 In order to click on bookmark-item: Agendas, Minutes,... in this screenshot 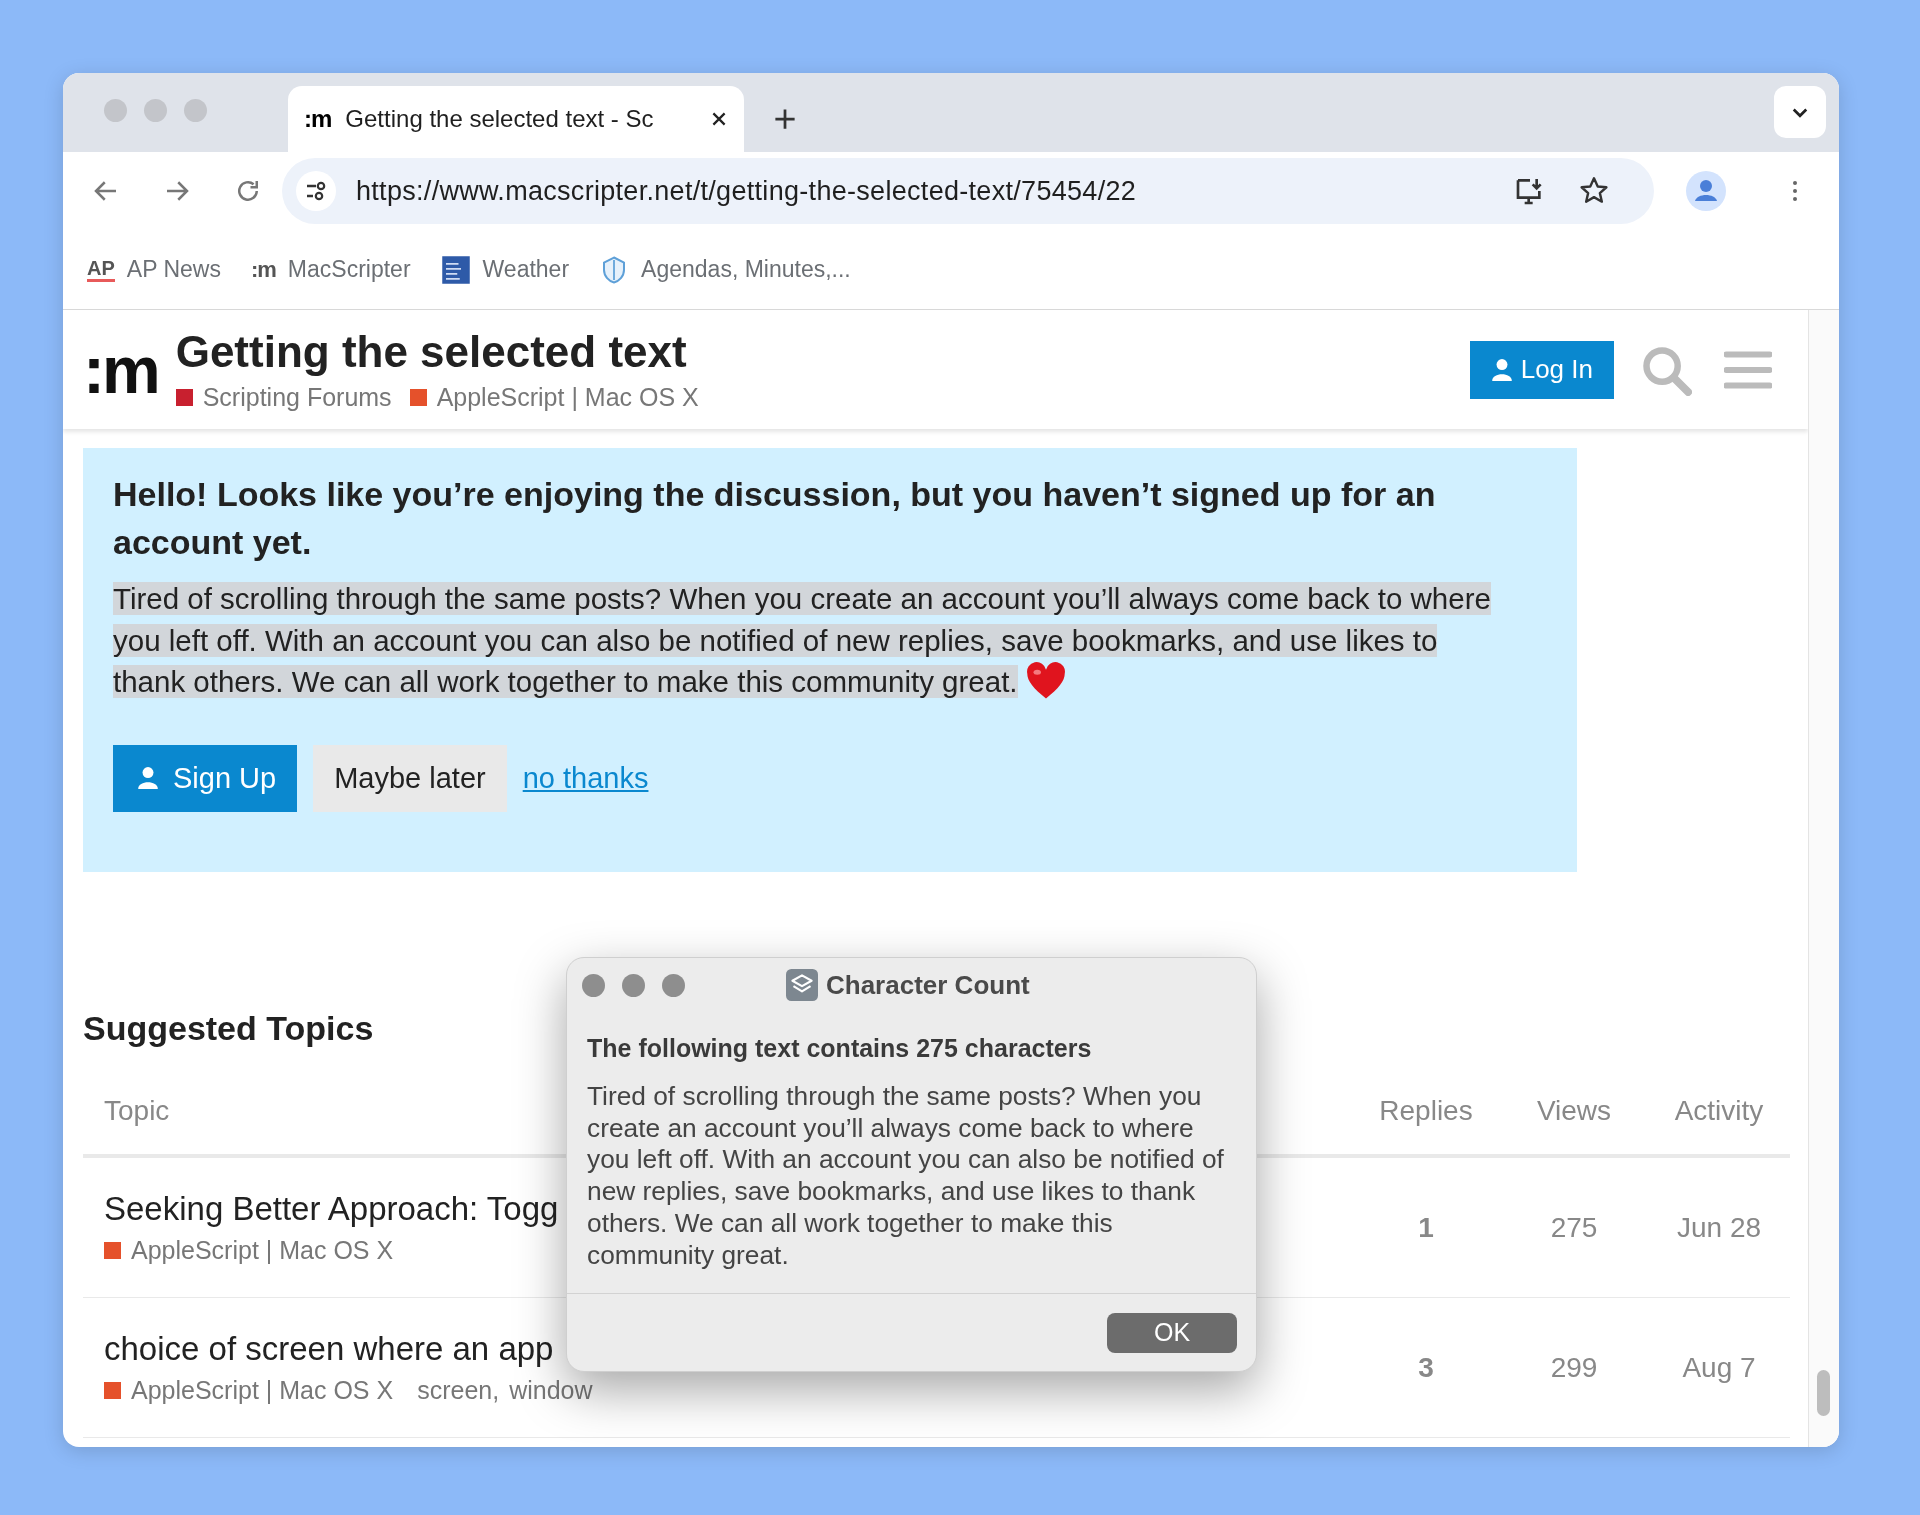, I will do `click(725, 269)`.